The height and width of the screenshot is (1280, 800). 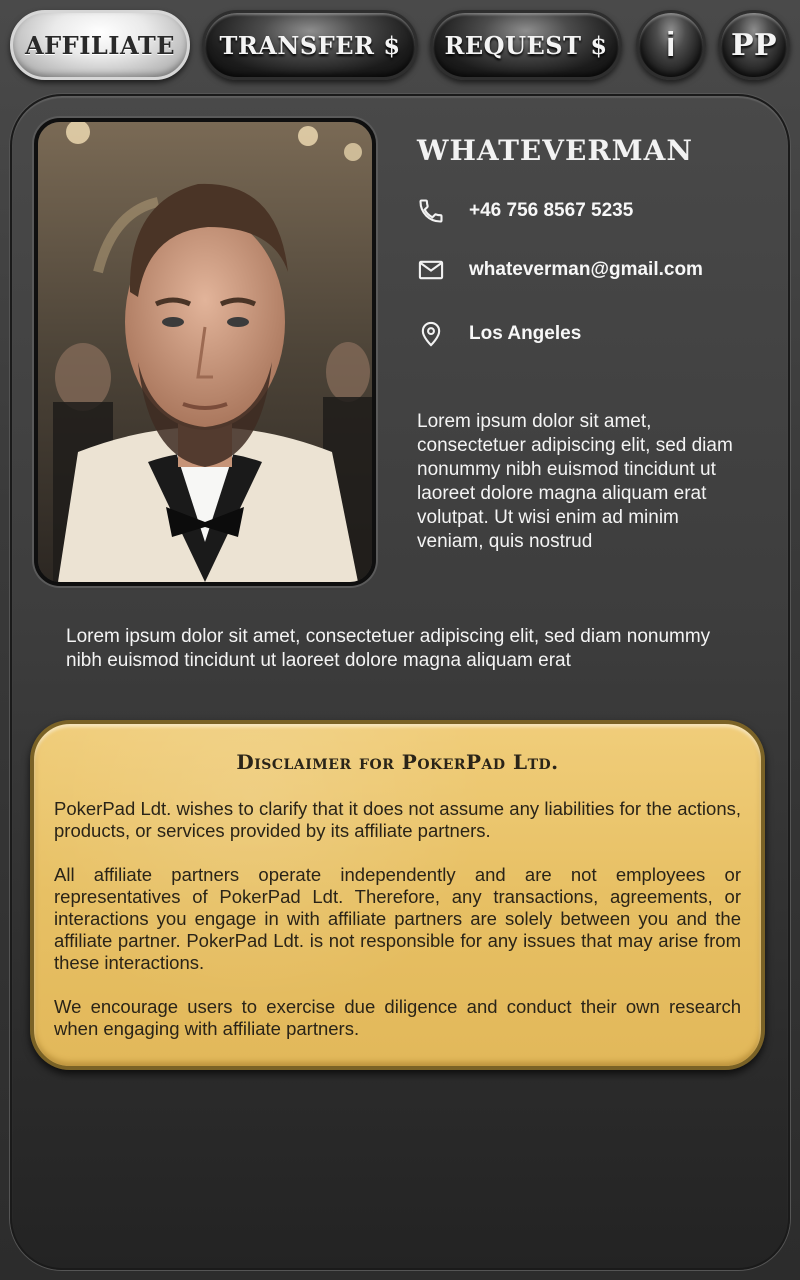 I want to click on info-button: i, so click(x=671, y=45).